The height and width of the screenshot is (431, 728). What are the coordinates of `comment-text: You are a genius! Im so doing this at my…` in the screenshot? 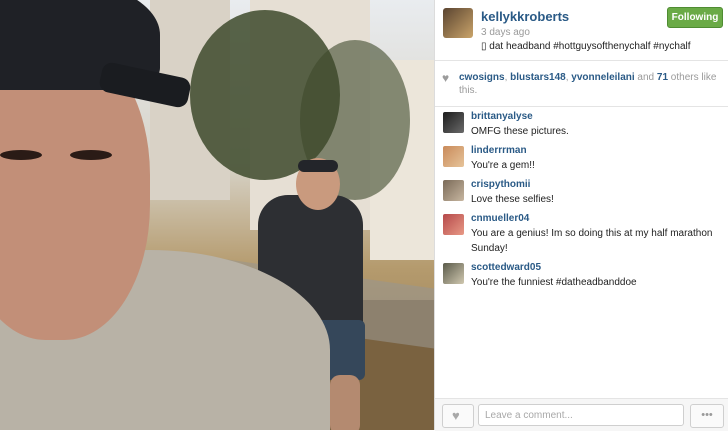 It's located at (592, 241).